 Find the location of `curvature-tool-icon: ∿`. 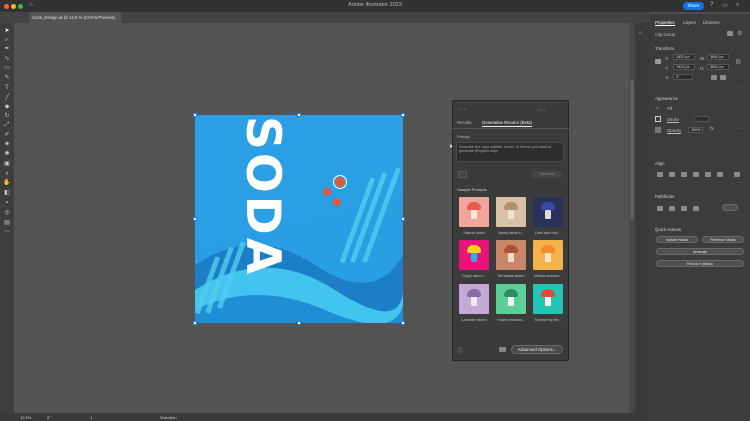

curvature-tool-icon: ∿ is located at coordinates (7, 59).